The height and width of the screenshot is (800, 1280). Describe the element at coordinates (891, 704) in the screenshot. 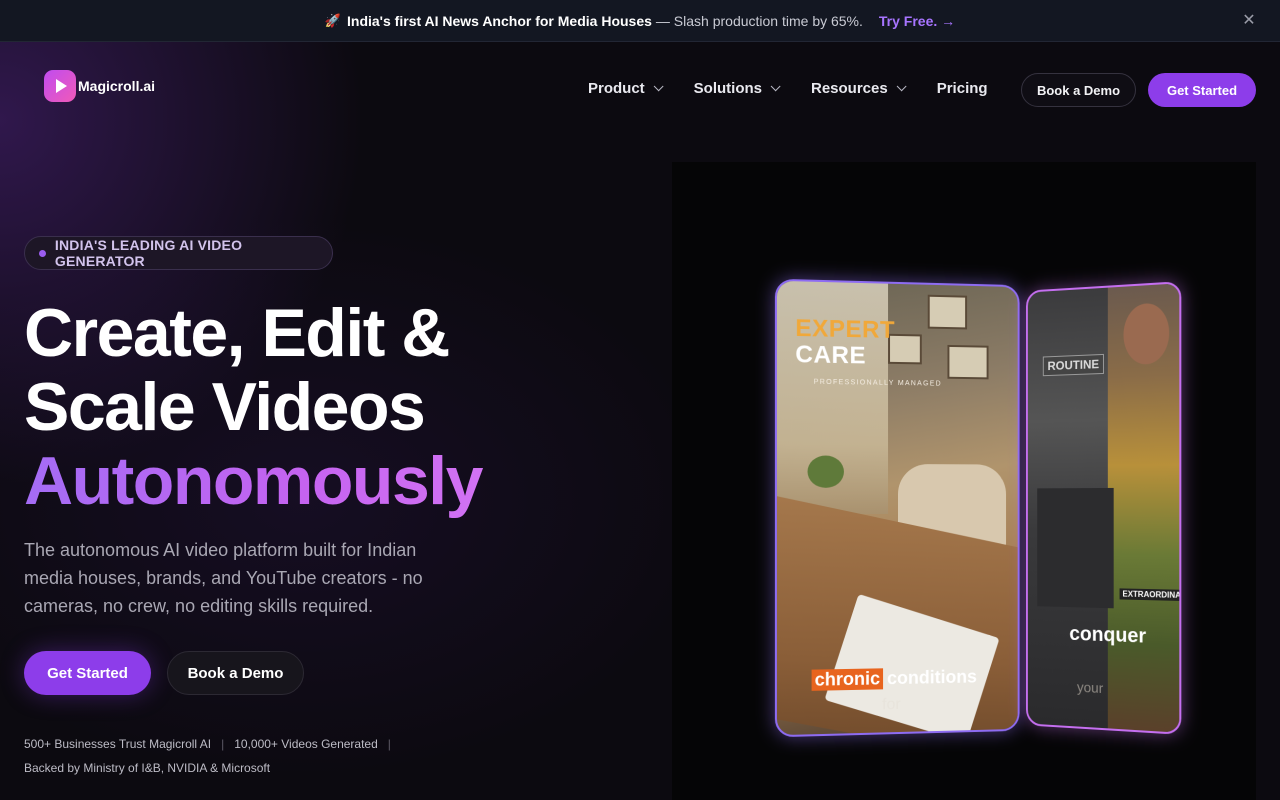

I see `card-caption-line-2: for` at that location.